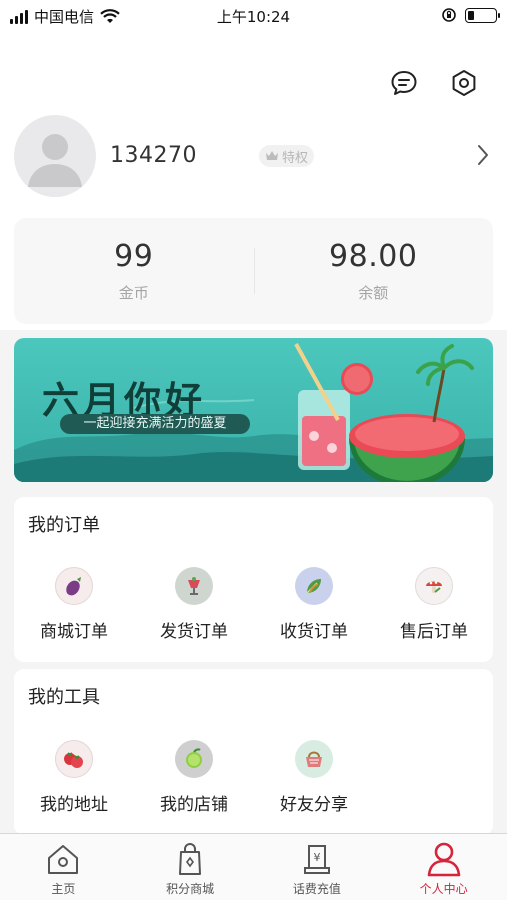 This screenshot has width=507, height=900. I want to click on settings-icon, so click(464, 83).